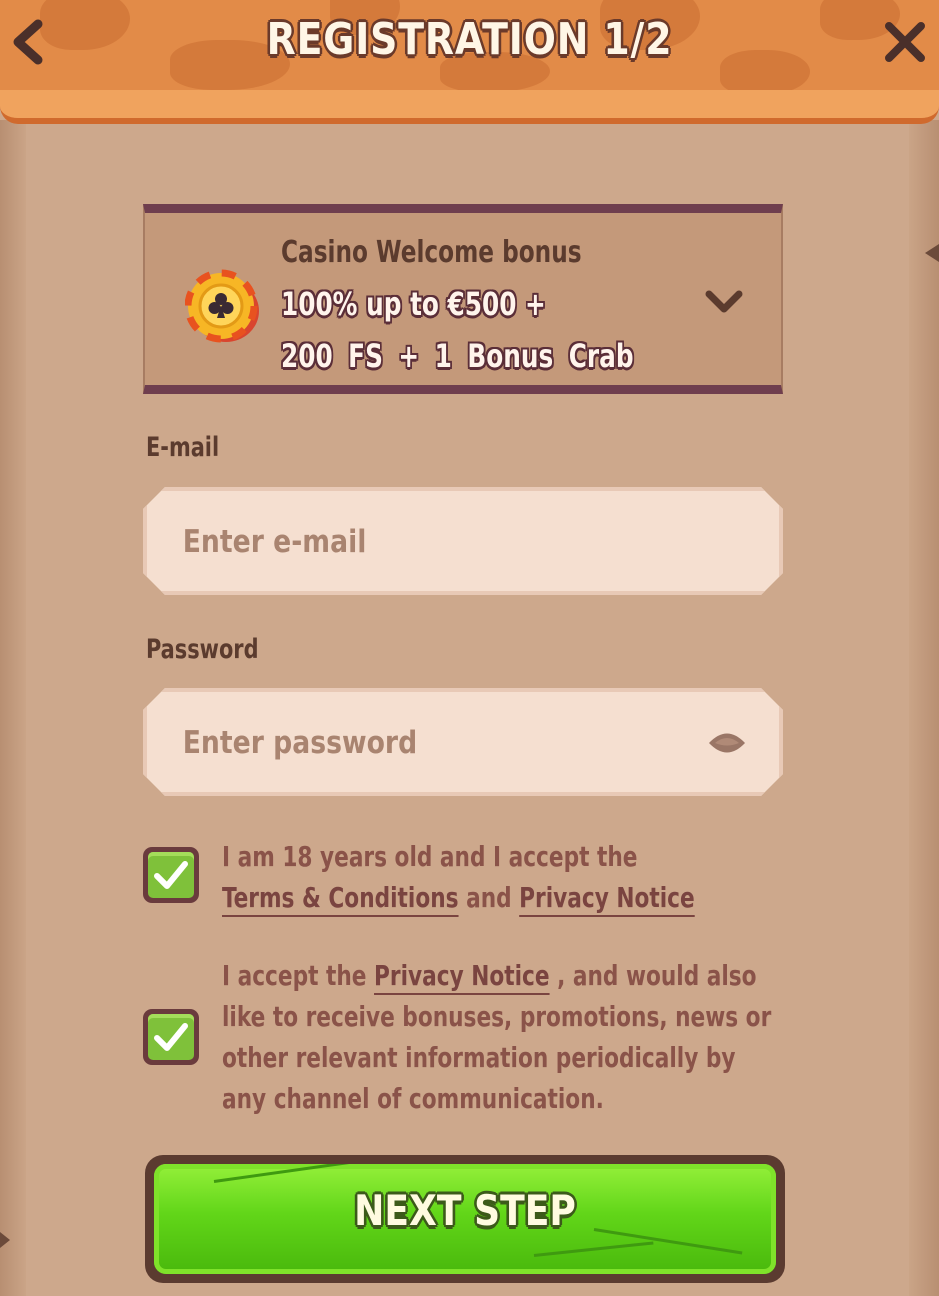  I want to click on next-step-button: NEXT STEP, so click(465, 1219).